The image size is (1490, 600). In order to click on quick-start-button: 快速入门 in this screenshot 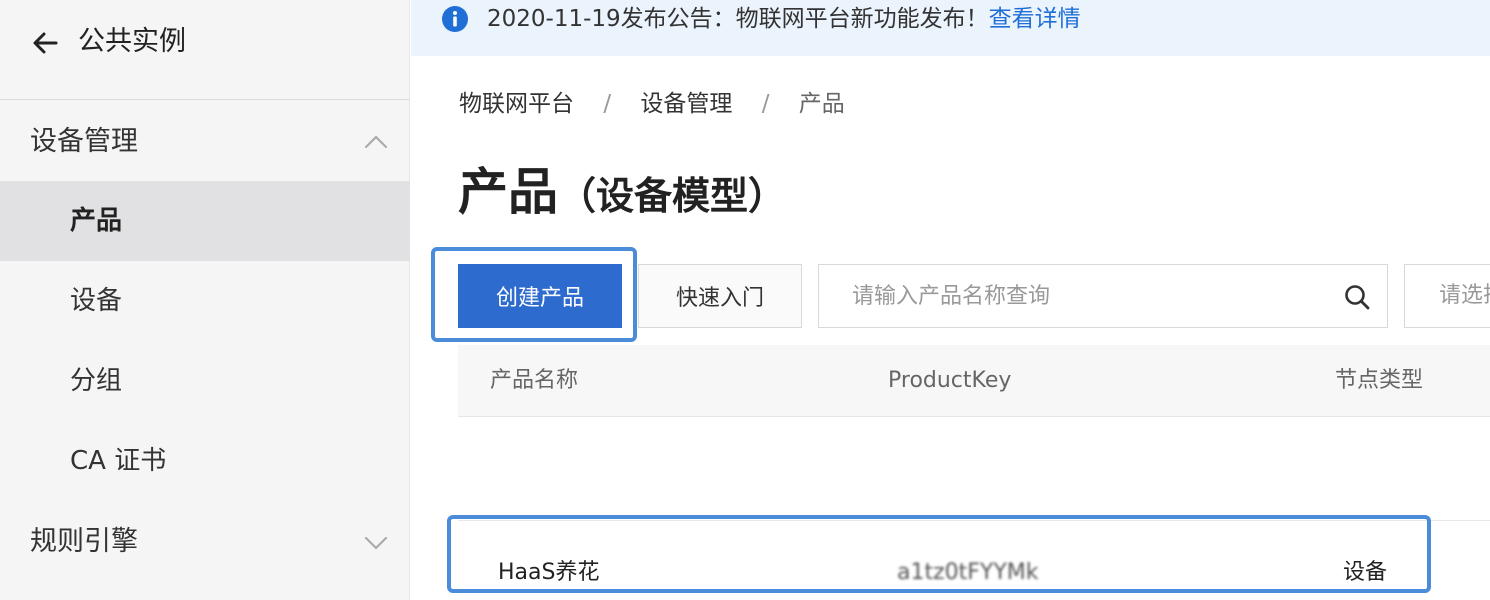, I will do `click(720, 296)`.